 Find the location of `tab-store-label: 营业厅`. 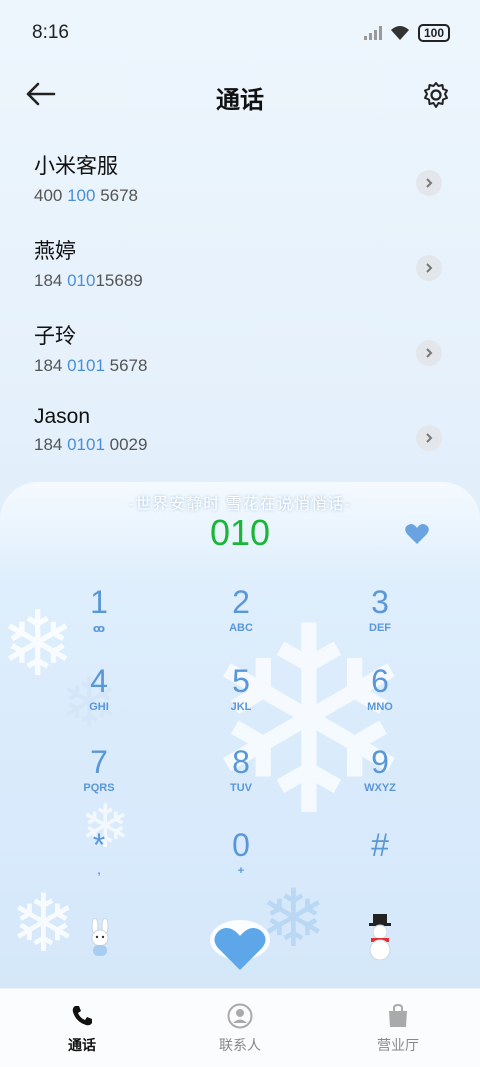

tab-store-label: 营业厅 is located at coordinates (398, 1045).